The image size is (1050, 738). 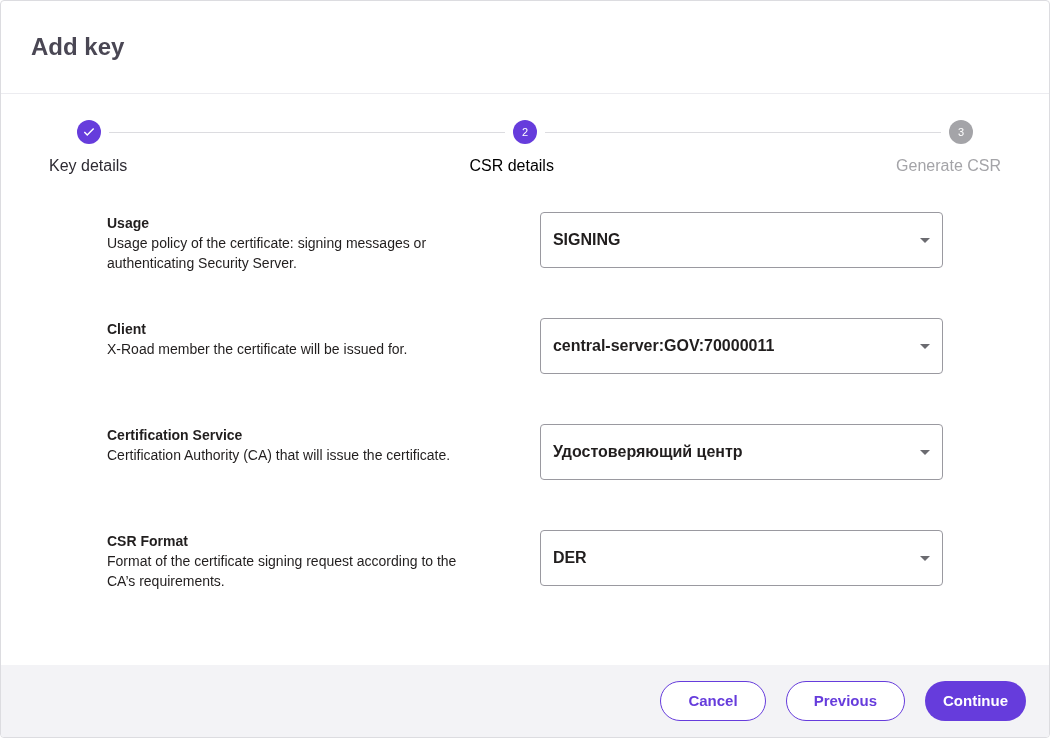 What do you see at coordinates (741, 558) in the screenshot?
I see `select-field: DER` at bounding box center [741, 558].